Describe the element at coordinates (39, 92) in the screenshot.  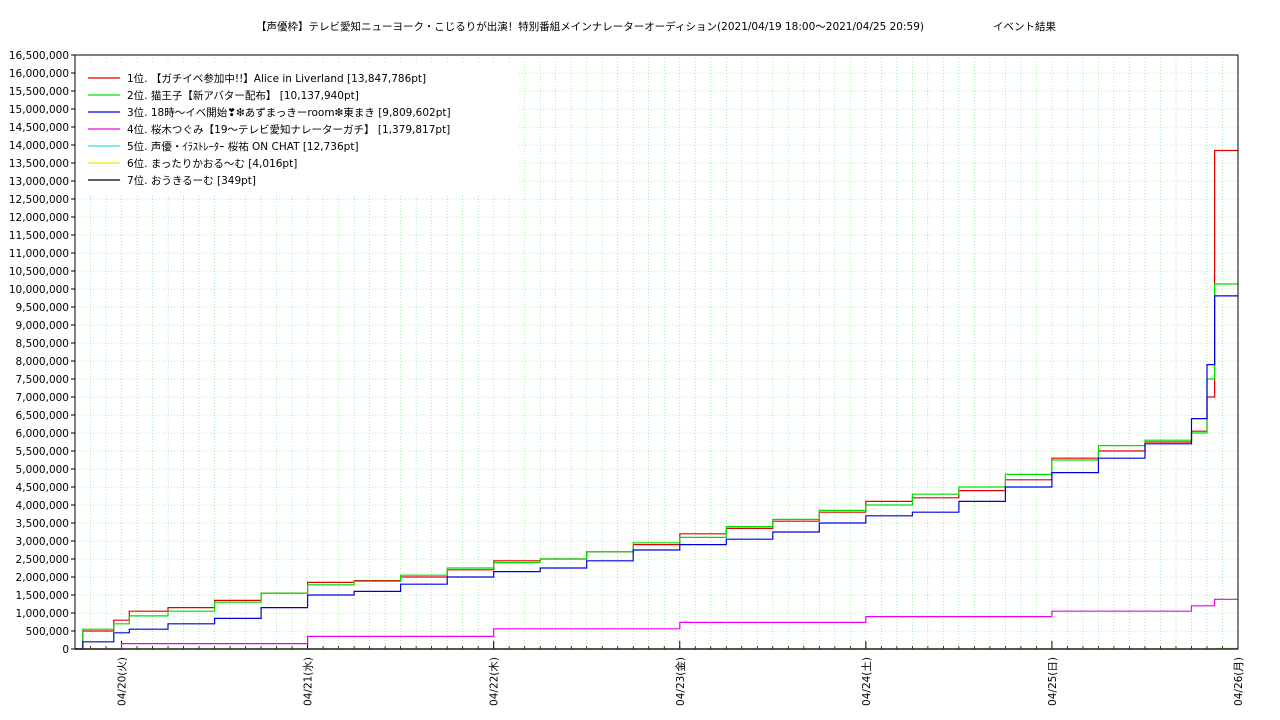
I see `y-tick-label: 15,500,000` at that location.